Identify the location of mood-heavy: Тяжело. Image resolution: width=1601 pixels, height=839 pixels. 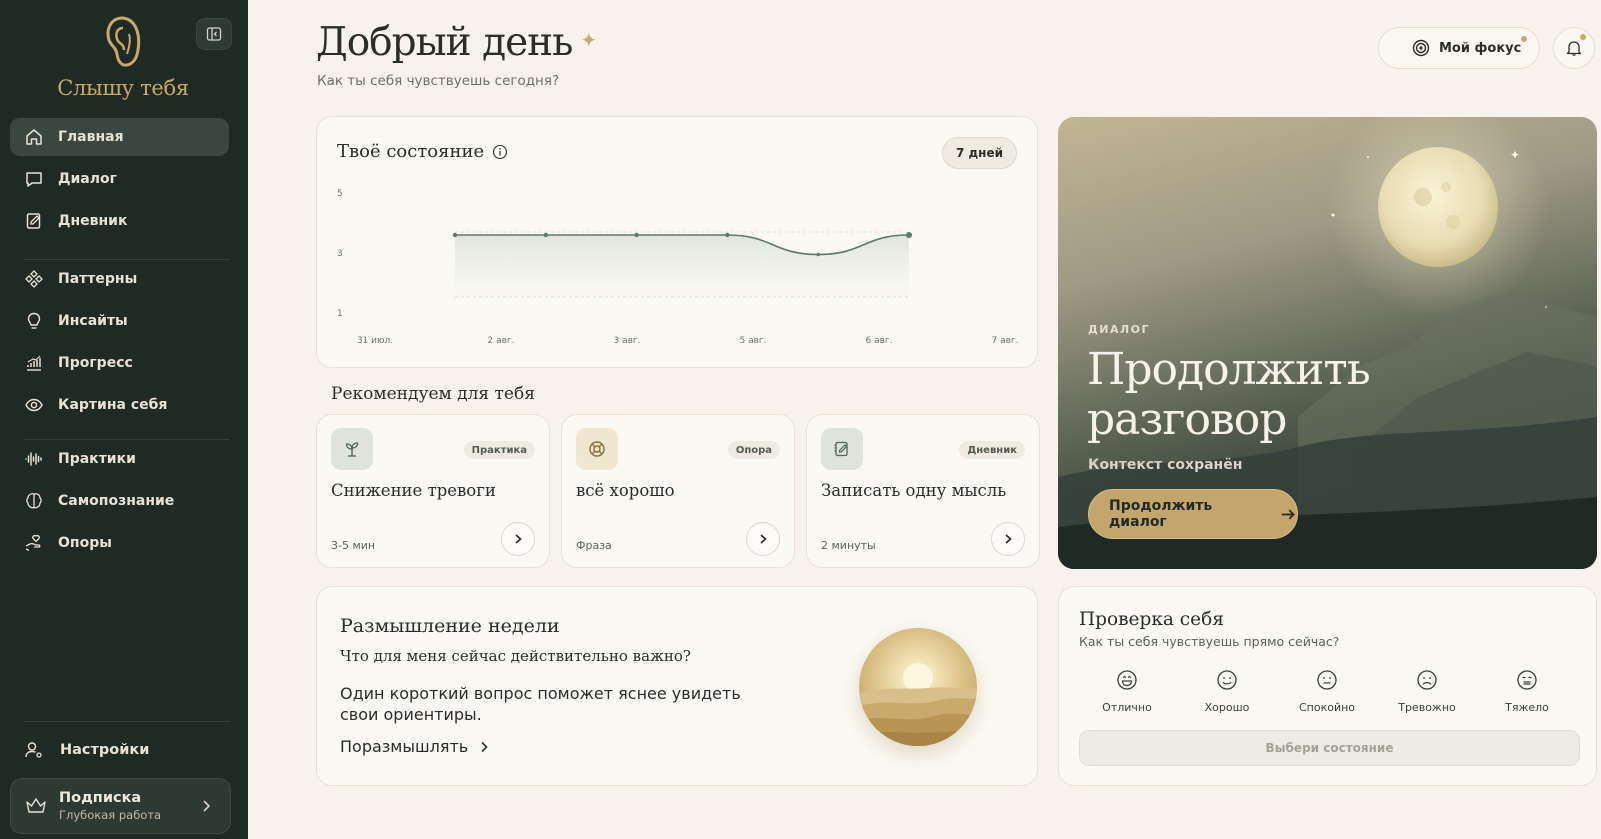
(1527, 692).